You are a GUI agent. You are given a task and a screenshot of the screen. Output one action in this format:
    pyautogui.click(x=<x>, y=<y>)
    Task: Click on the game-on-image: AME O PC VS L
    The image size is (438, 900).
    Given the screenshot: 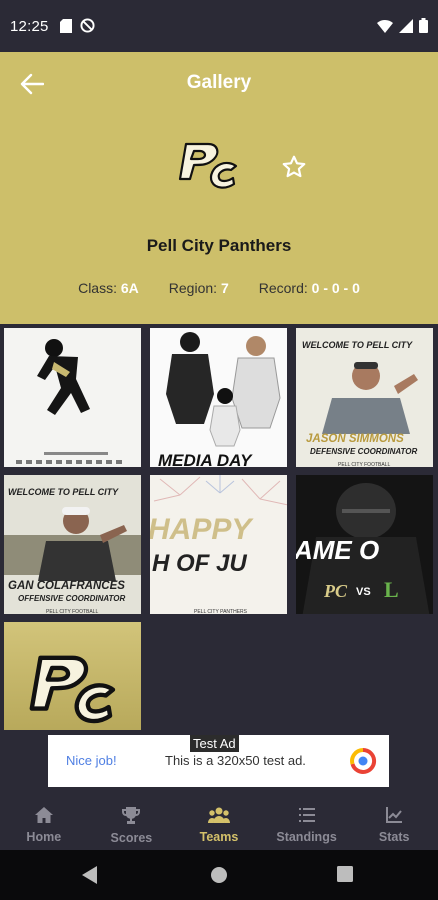 What is the action you would take?
    pyautogui.click(x=364, y=544)
    